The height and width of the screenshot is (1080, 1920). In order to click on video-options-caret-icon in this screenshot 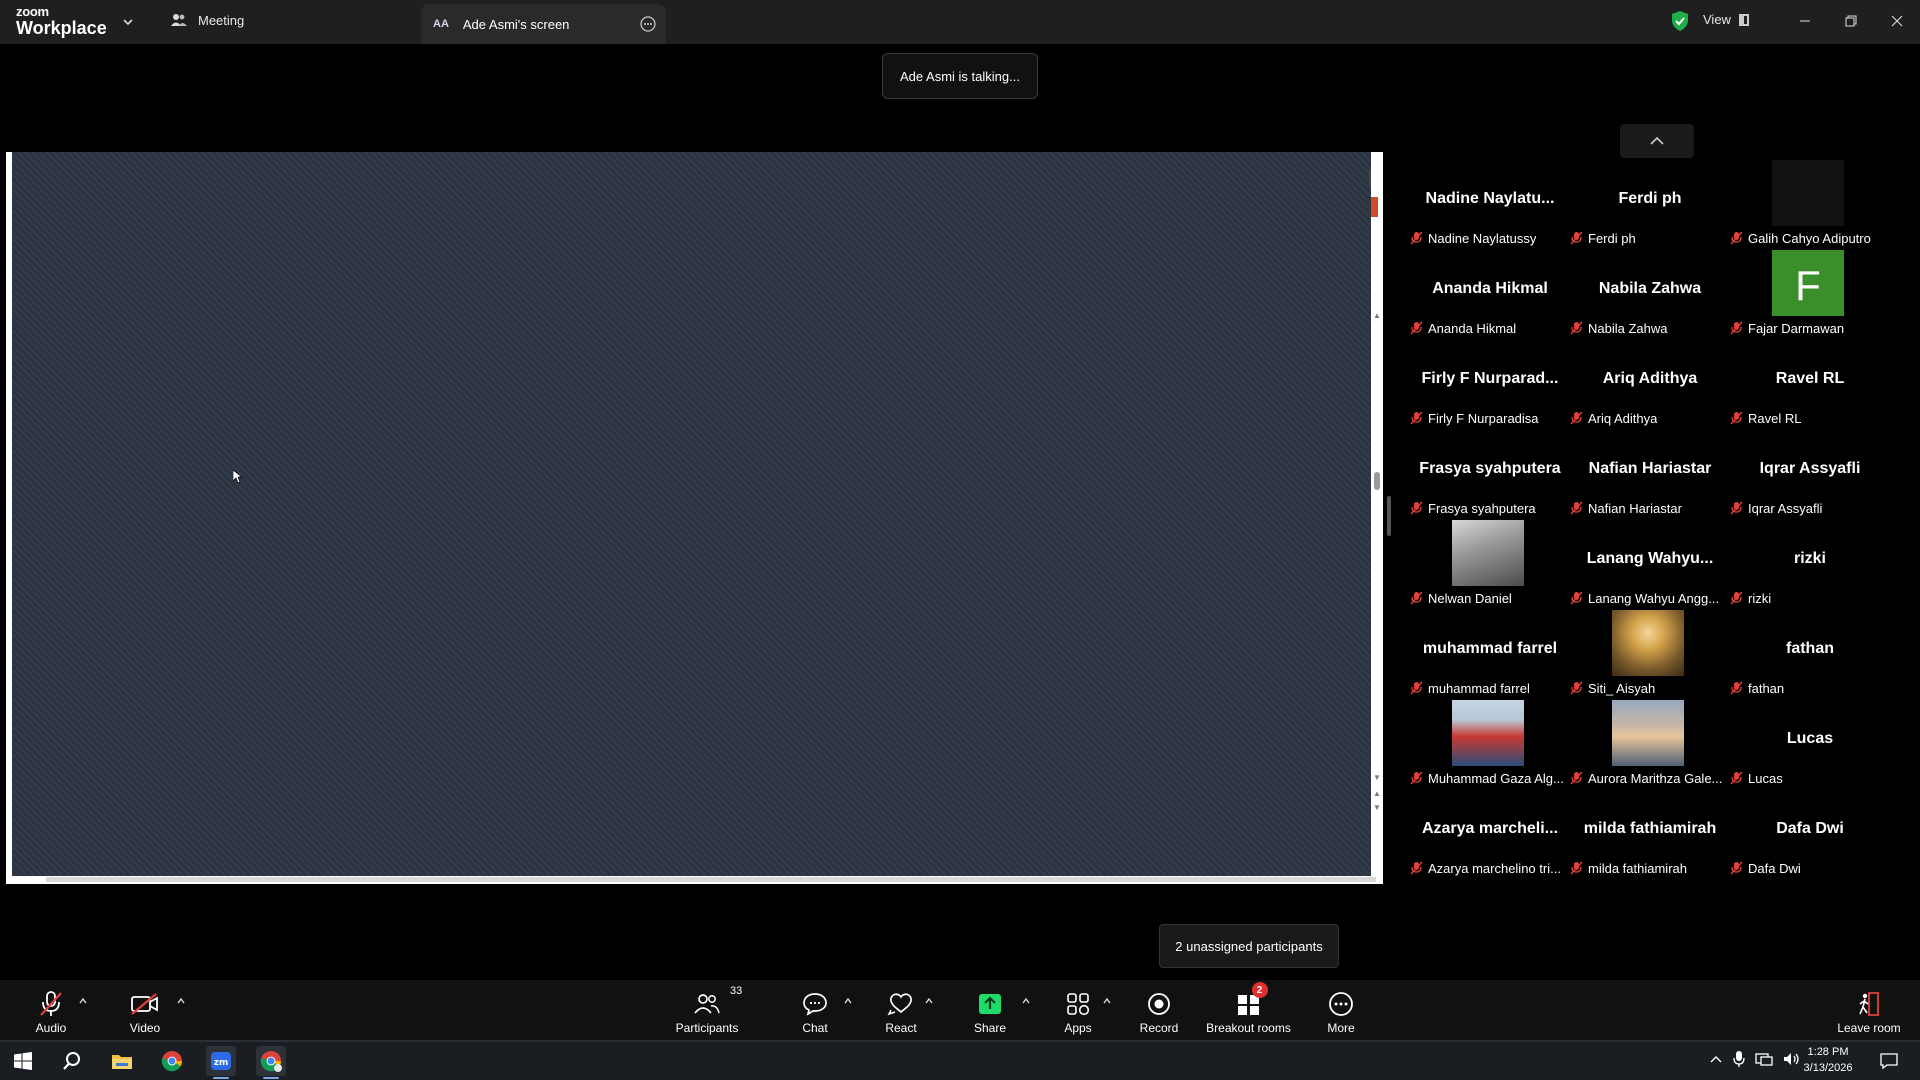, I will do `click(181, 1001)`.